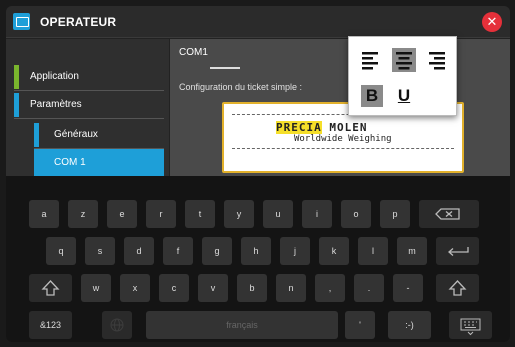 The height and width of the screenshot is (347, 515). I want to click on key-j: j, so click(295, 251).